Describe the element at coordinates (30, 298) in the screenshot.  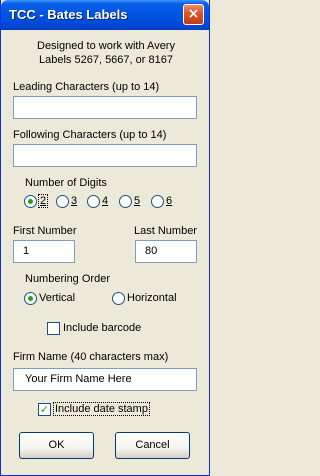
I see `order-vertical-radio` at that location.